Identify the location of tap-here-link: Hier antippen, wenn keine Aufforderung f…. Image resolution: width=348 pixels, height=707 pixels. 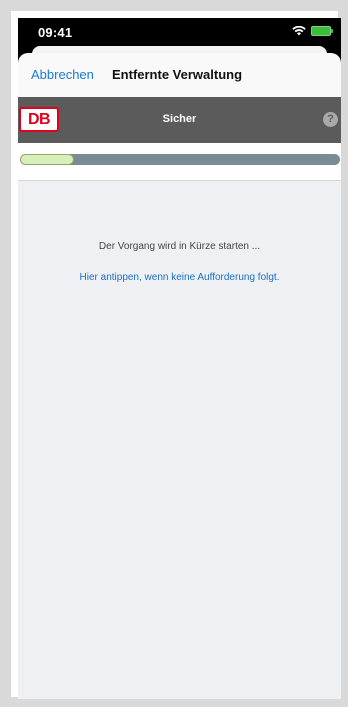
(179, 277).